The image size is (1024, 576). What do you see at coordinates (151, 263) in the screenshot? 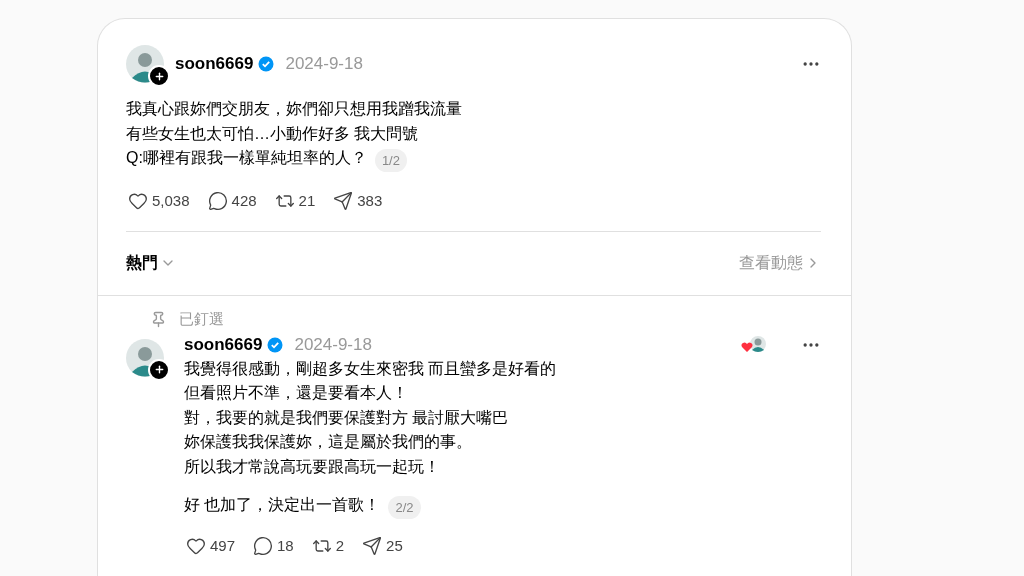
I see `sort-dropdown: 熱門` at bounding box center [151, 263].